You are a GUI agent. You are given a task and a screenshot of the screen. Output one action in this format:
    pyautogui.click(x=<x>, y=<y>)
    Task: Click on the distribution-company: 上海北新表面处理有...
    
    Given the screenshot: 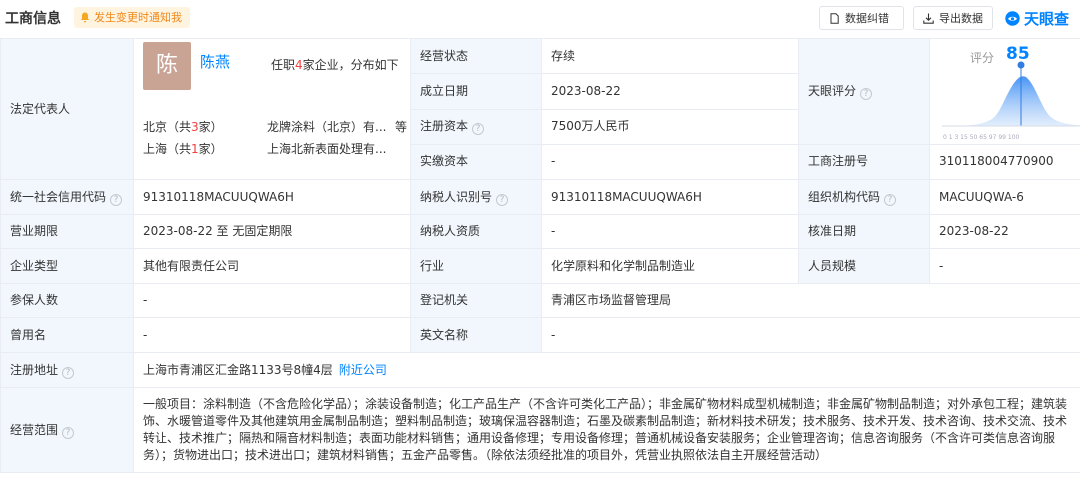 What is the action you would take?
    pyautogui.click(x=331, y=149)
    